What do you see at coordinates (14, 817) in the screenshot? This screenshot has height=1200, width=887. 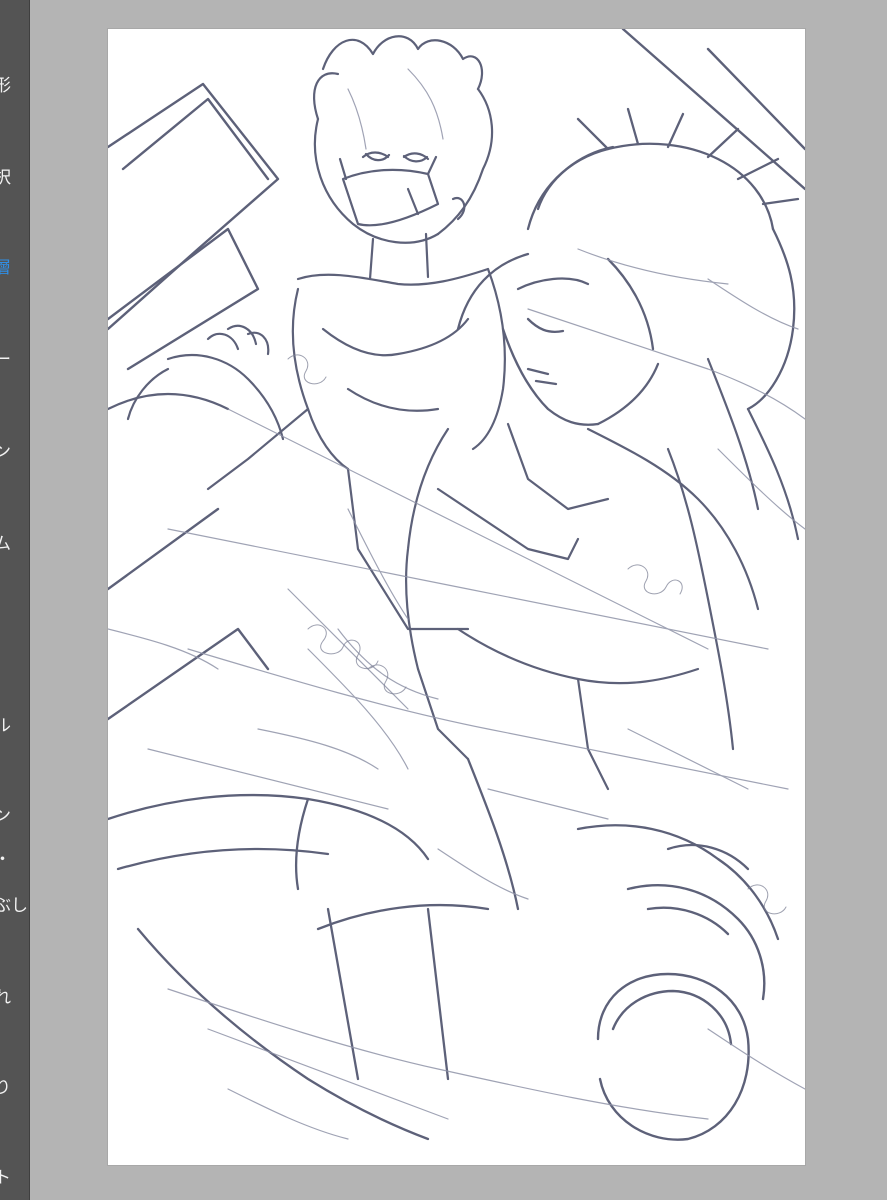 I see `tool-item-8: ン` at bounding box center [14, 817].